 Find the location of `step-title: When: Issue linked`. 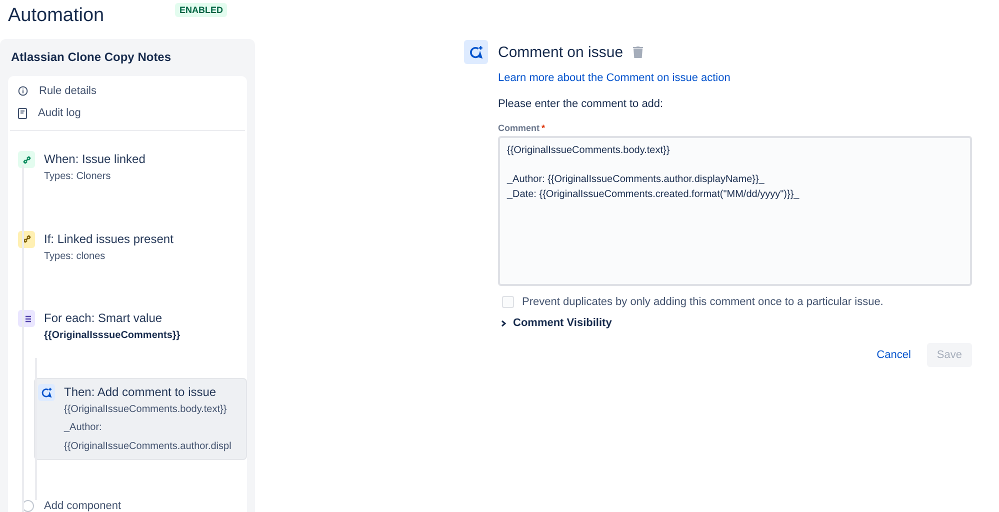

step-title: When: Issue linked is located at coordinates (95, 159).